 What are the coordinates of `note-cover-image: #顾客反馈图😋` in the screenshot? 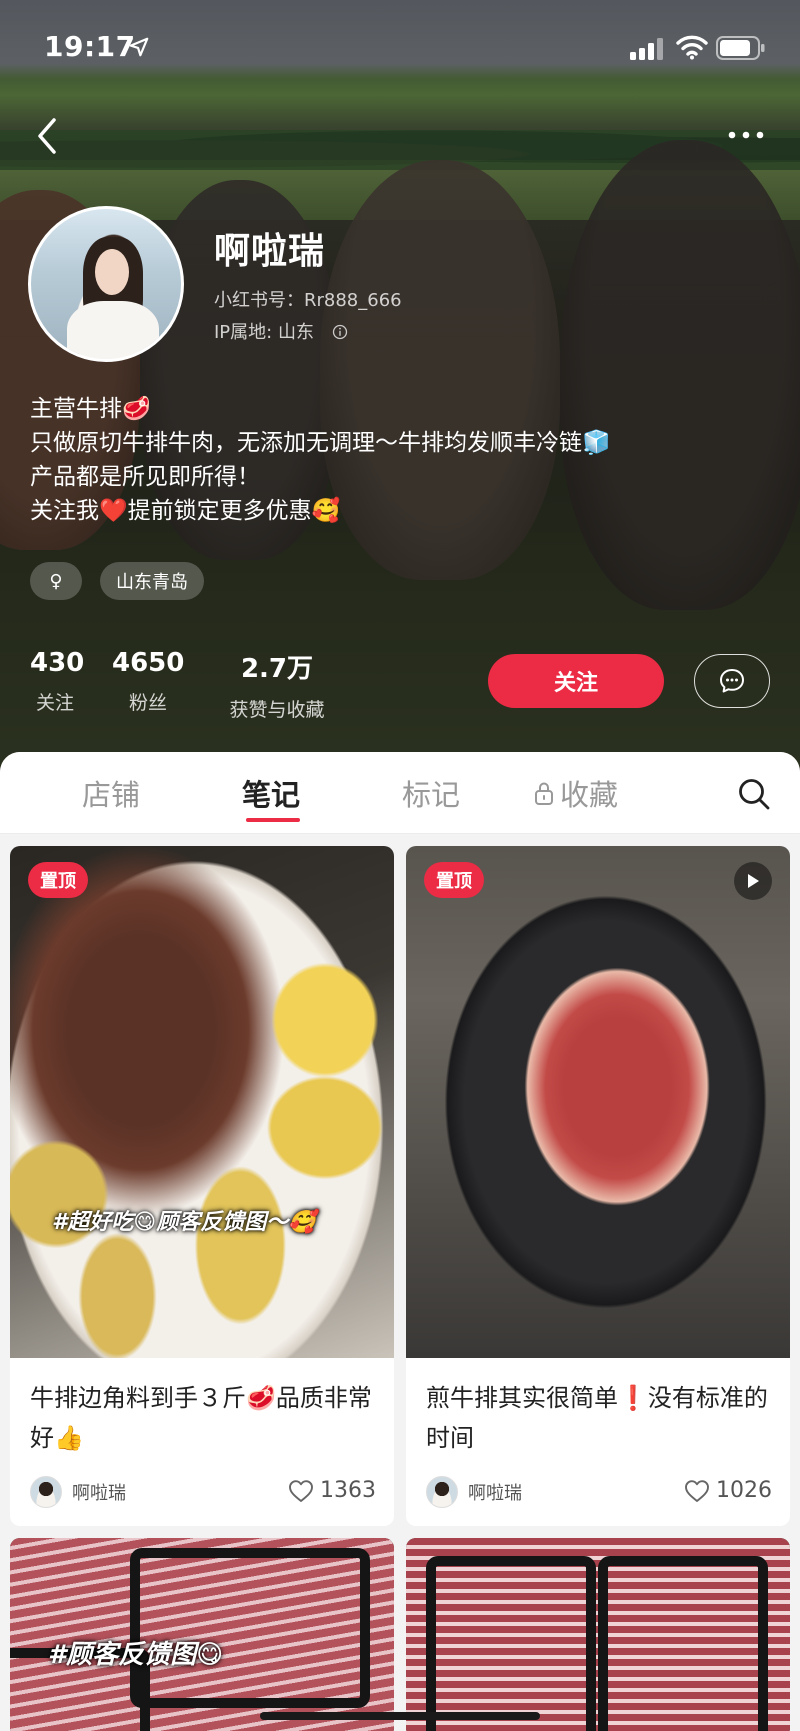 It's located at (202, 1634).